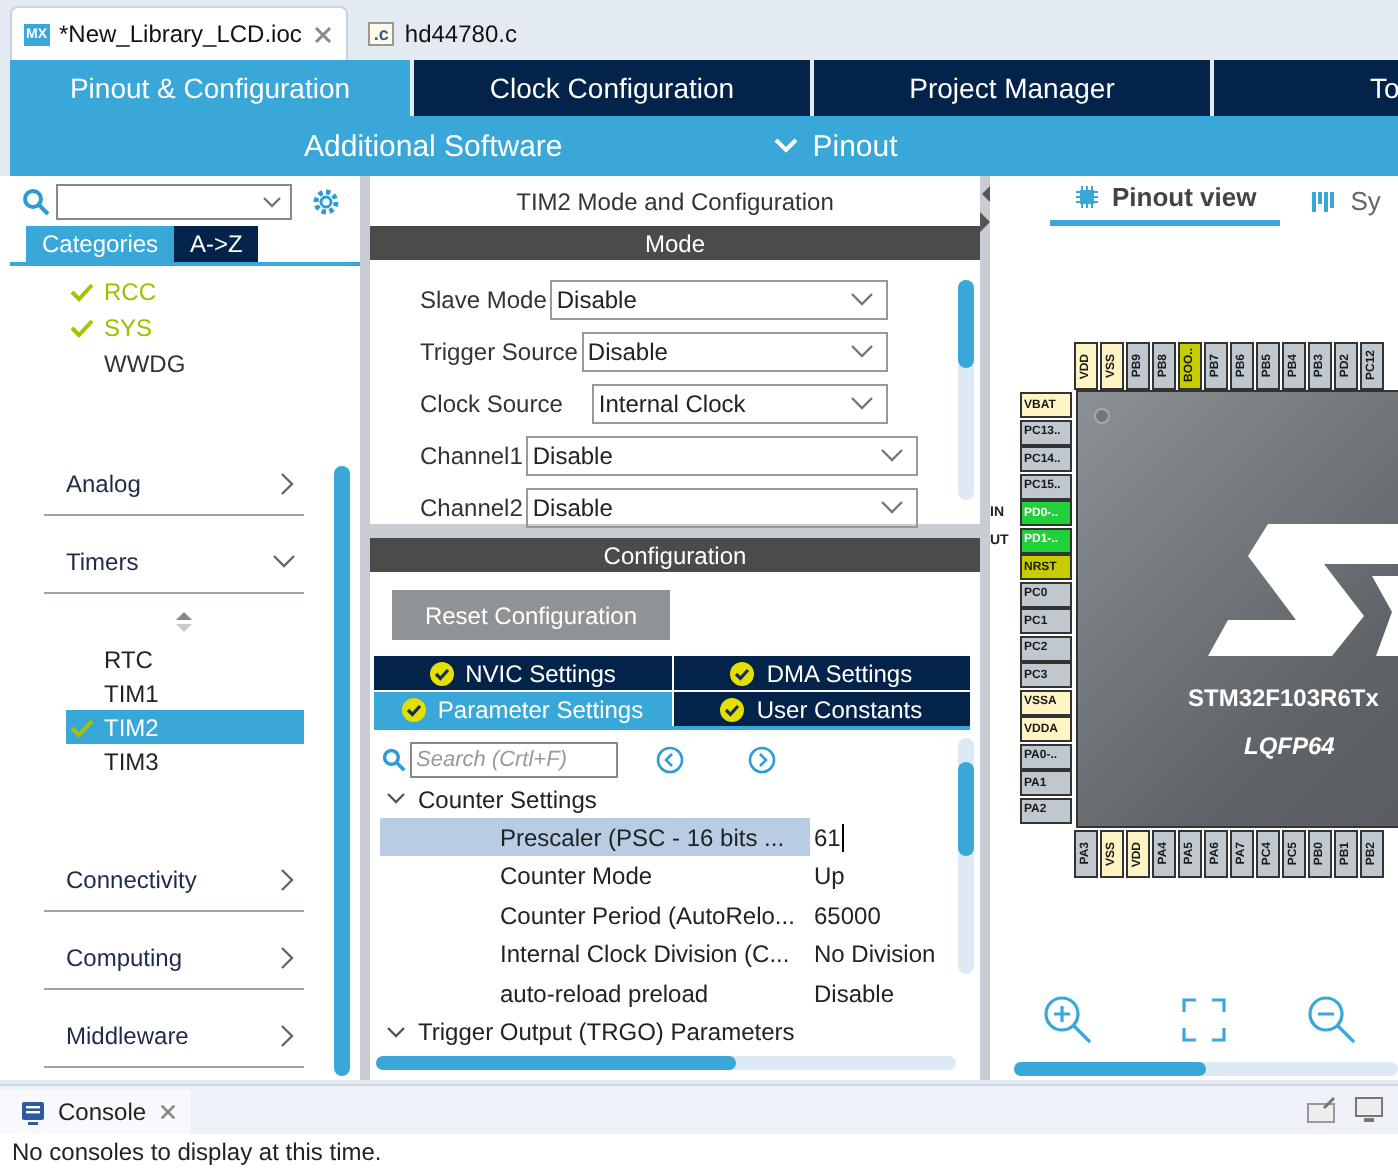 The width and height of the screenshot is (1398, 1174). I want to click on parameter-name: Counter Mode, so click(595, 876).